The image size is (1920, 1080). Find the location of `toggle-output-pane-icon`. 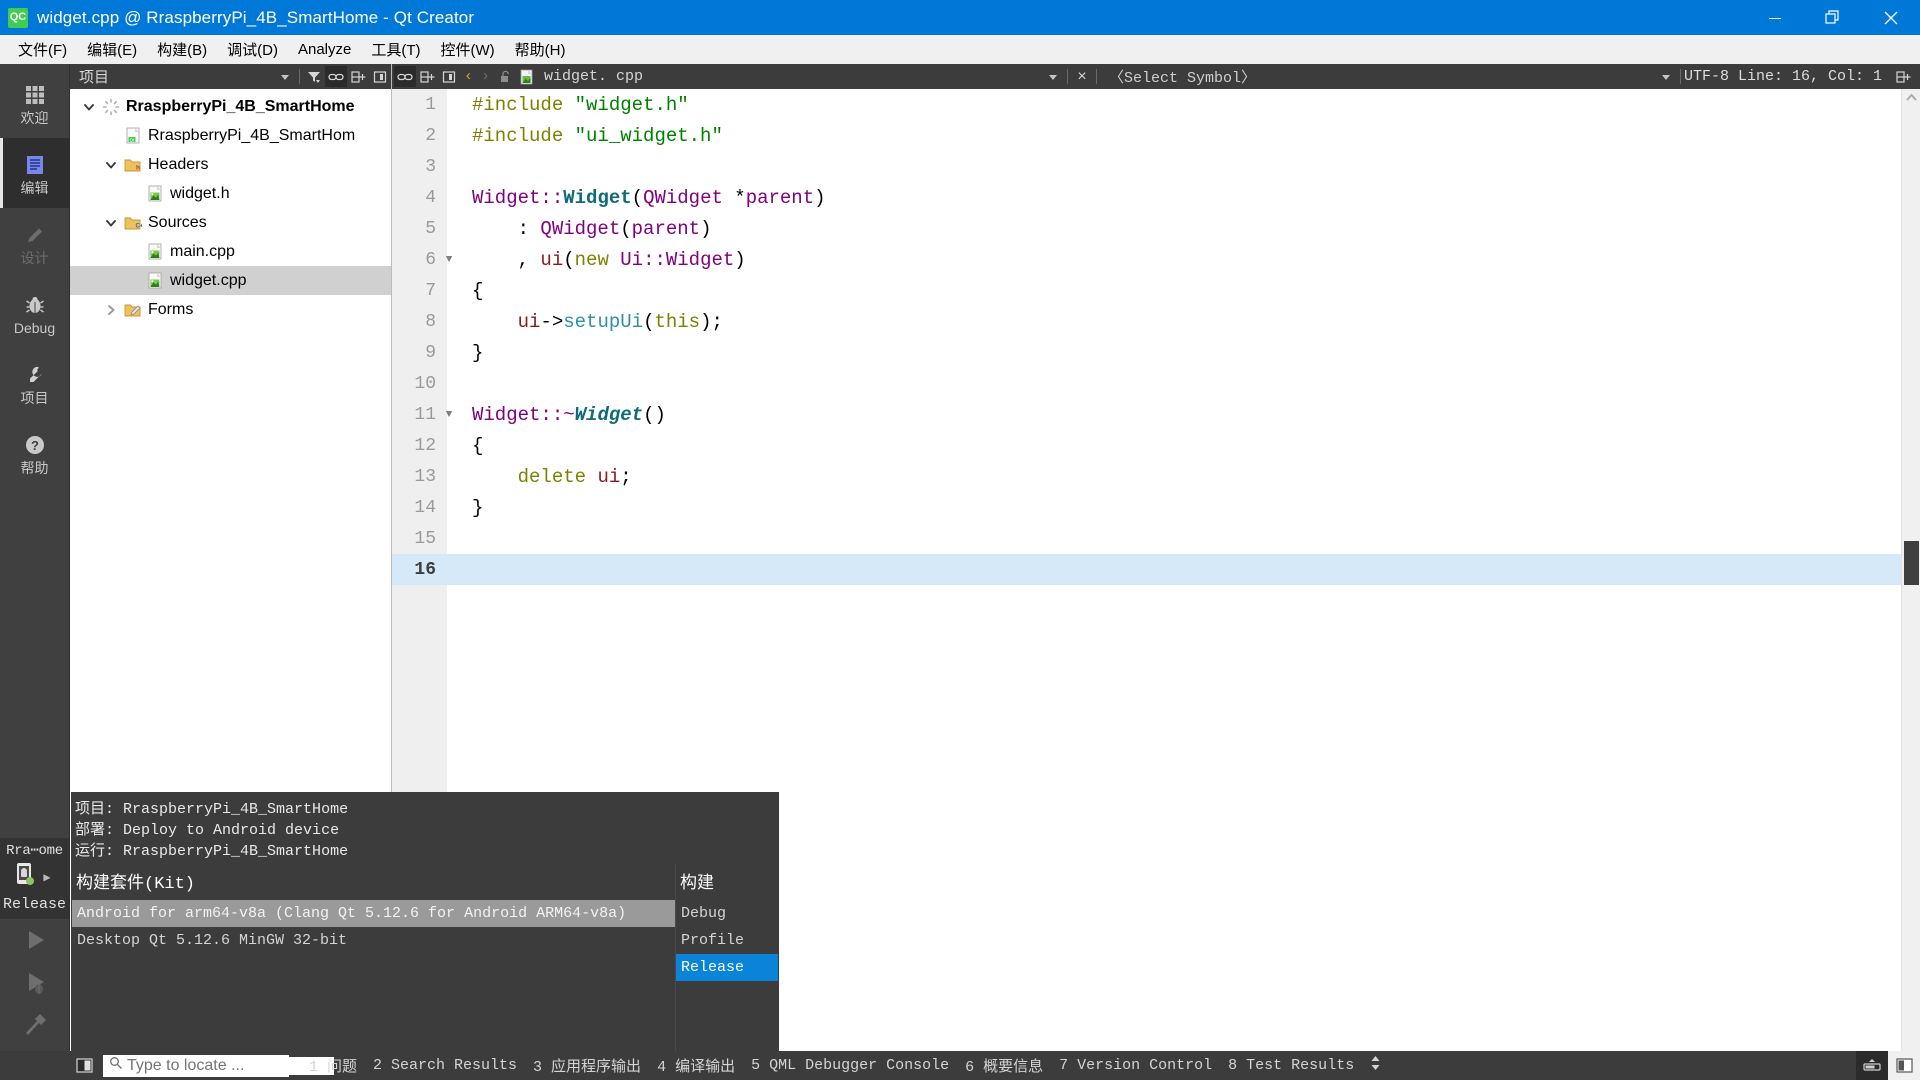

toggle-output-pane-icon is located at coordinates (1904, 1065).